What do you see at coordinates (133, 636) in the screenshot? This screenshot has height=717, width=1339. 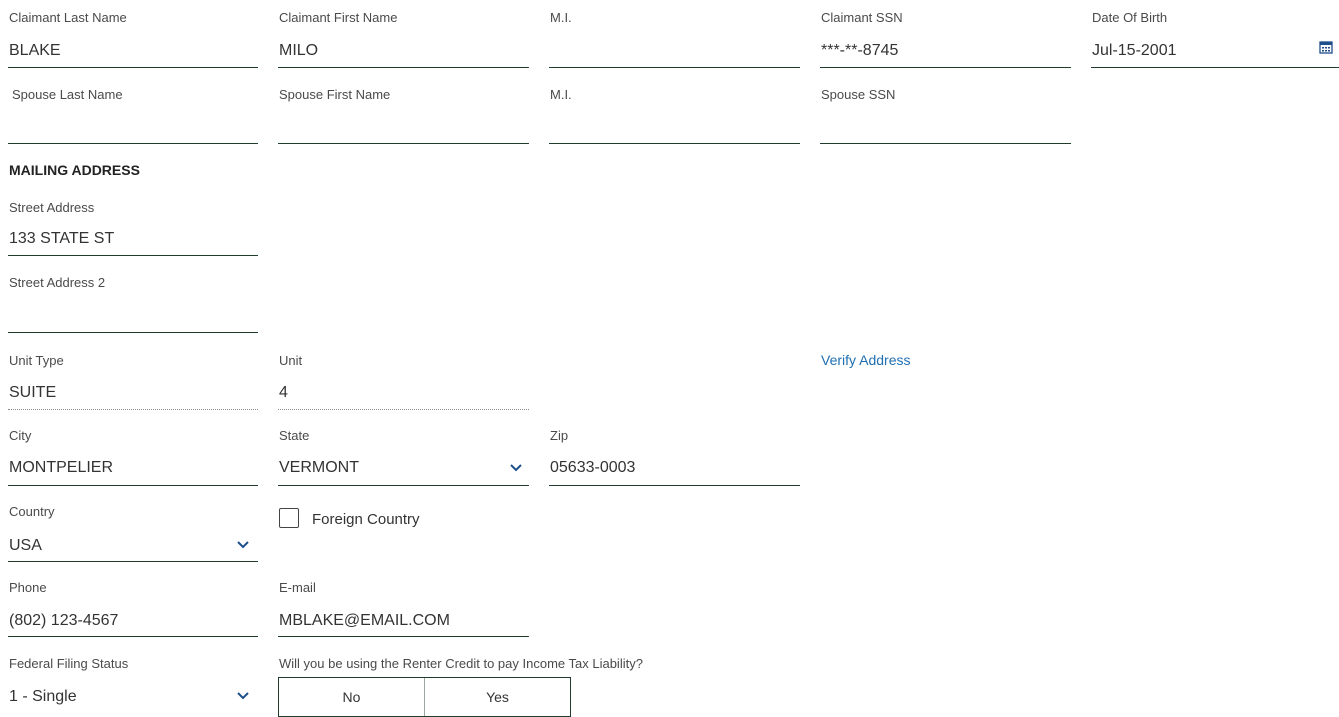 I see `phone-underline` at bounding box center [133, 636].